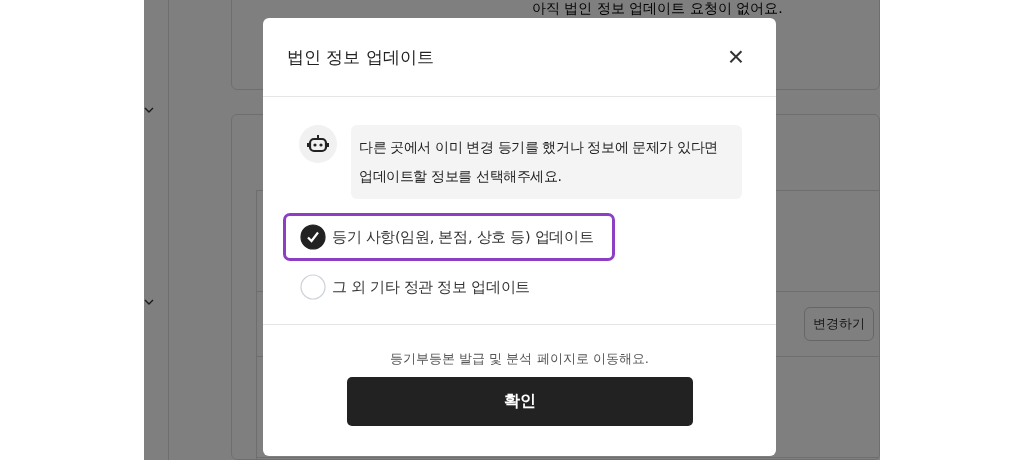 The height and width of the screenshot is (460, 1024). What do you see at coordinates (839, 324) in the screenshot?
I see `change-button: 변경하기` at bounding box center [839, 324].